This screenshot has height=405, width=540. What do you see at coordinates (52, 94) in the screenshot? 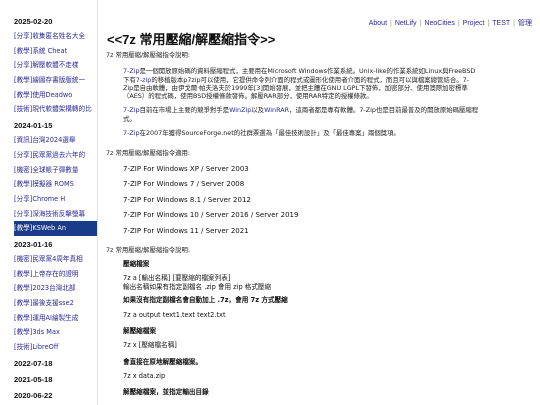
I see `sidebar-item-label: 使用Deadwo` at bounding box center [52, 94].